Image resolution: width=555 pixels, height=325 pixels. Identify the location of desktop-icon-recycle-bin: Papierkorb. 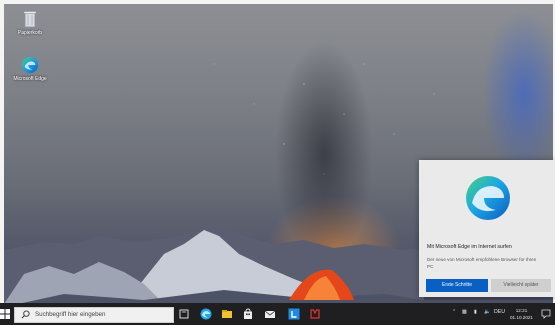
(30, 23).